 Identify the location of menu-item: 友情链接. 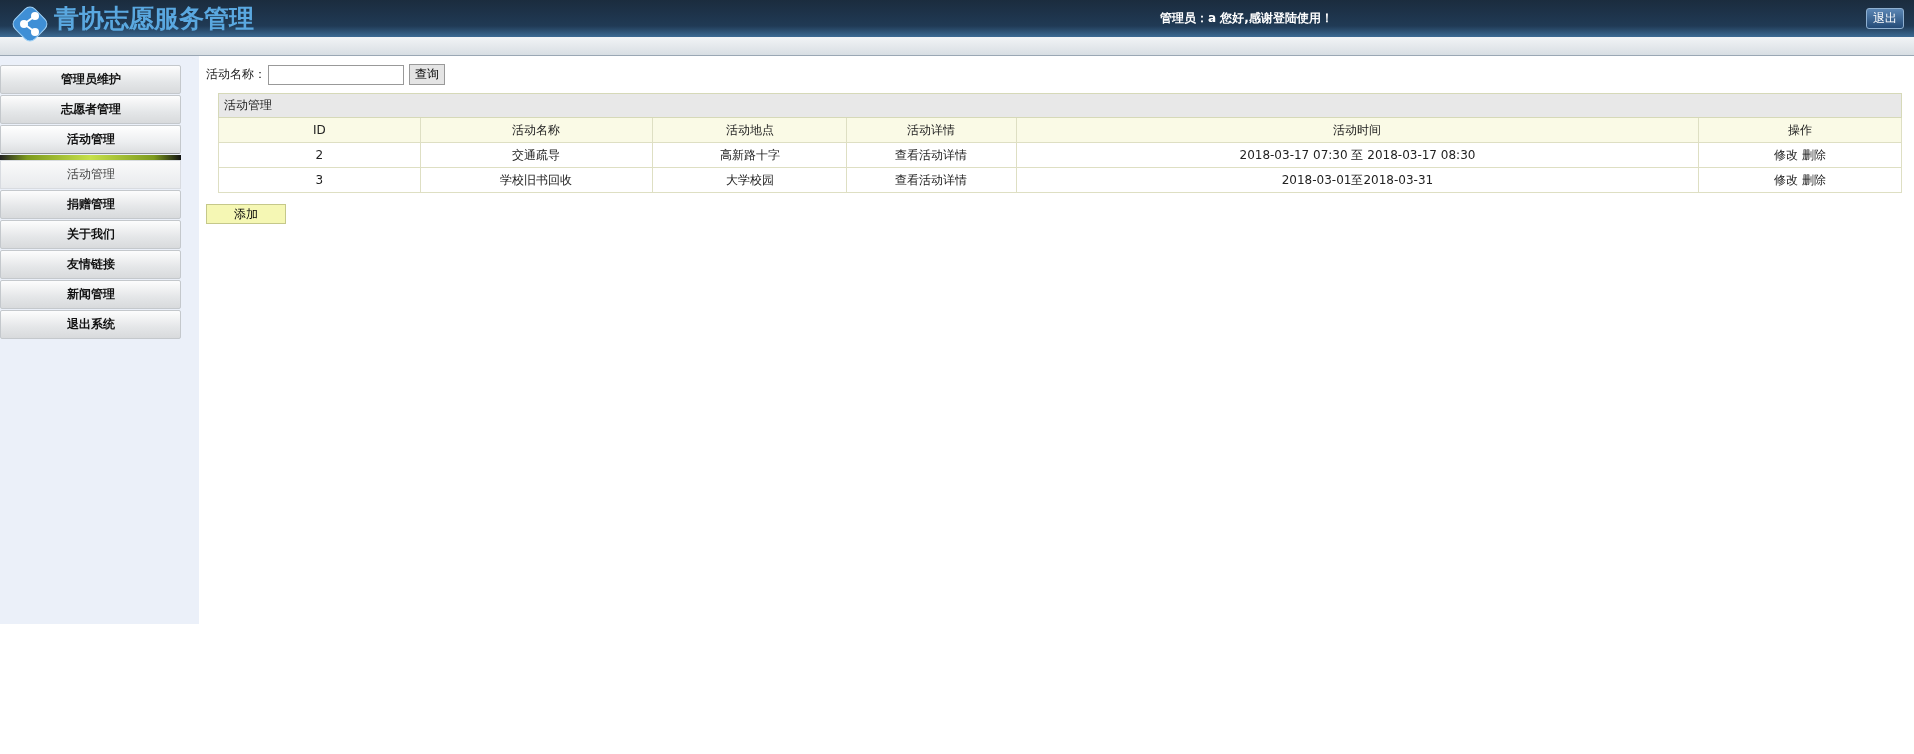
(90, 264).